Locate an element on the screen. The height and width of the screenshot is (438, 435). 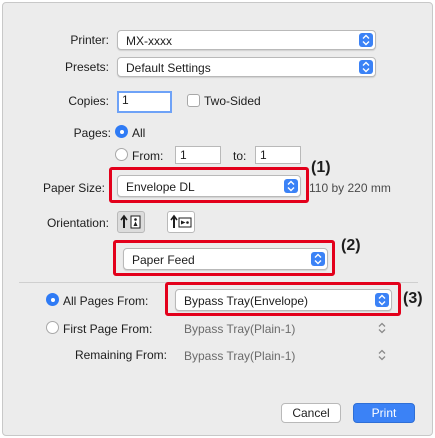
presets-value: Default Settings is located at coordinates (168, 68).